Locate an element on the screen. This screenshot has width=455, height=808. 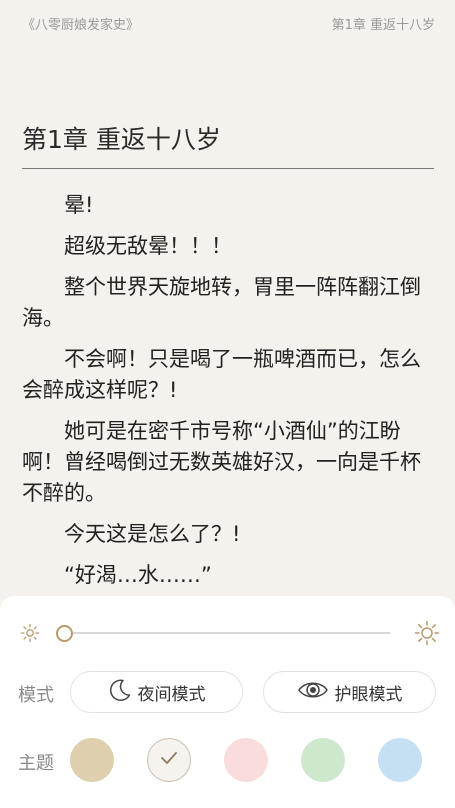
eye-care-button: 护眼模式 is located at coordinates (349, 692).